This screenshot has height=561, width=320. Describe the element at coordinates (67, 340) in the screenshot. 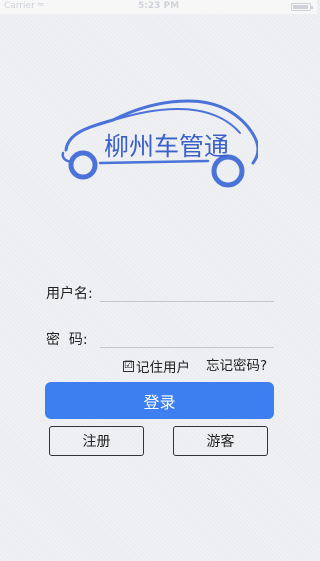

I see `password-label: 密 码:` at that location.